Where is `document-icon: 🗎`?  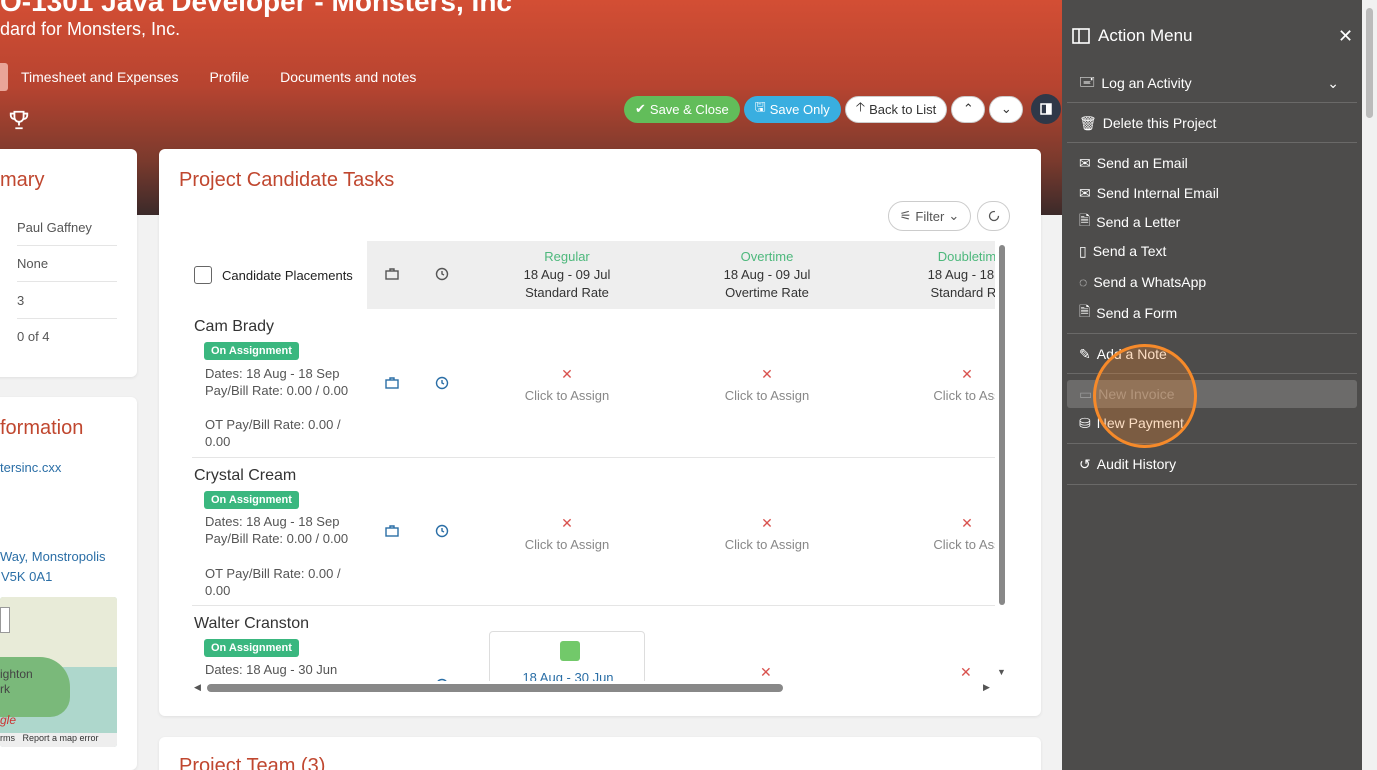
document-icon: 🗎 is located at coordinates (1085, 220).